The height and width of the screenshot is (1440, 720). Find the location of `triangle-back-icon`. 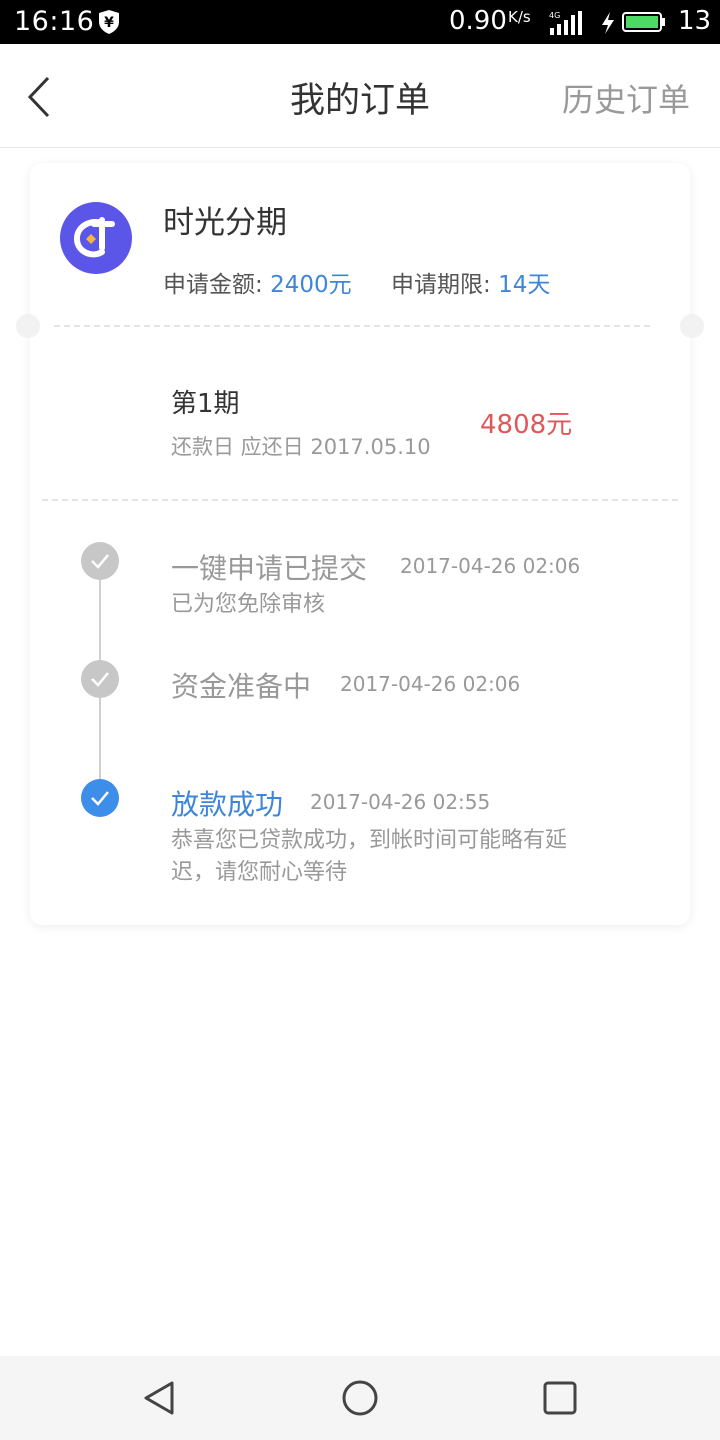

triangle-back-icon is located at coordinates (160, 1398).